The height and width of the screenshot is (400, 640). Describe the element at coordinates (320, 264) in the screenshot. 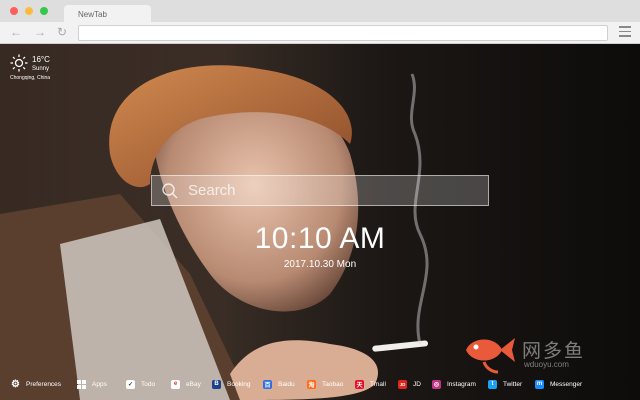

I see `clock-date: 2017.10.30 Mon` at that location.